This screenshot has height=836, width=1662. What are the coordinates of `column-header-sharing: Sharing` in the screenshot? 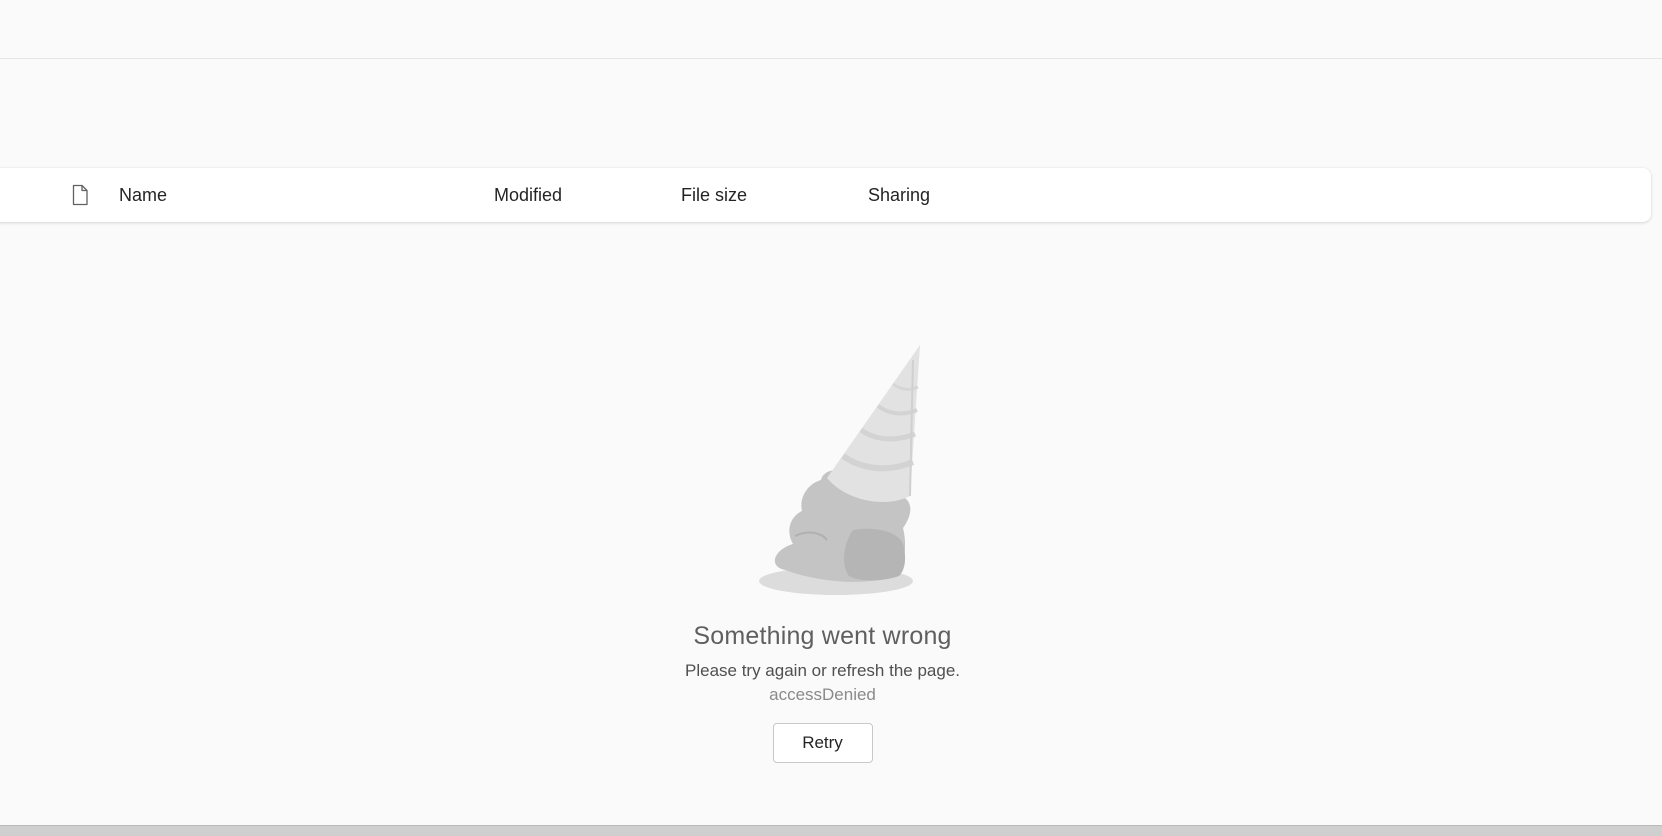 It's located at (899, 195).